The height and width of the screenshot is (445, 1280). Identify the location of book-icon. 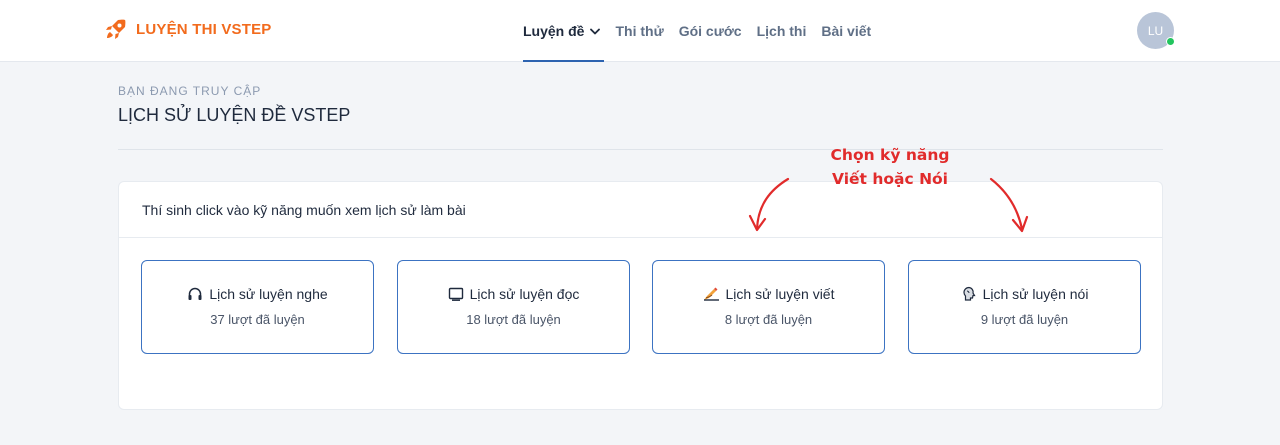
(455, 294).